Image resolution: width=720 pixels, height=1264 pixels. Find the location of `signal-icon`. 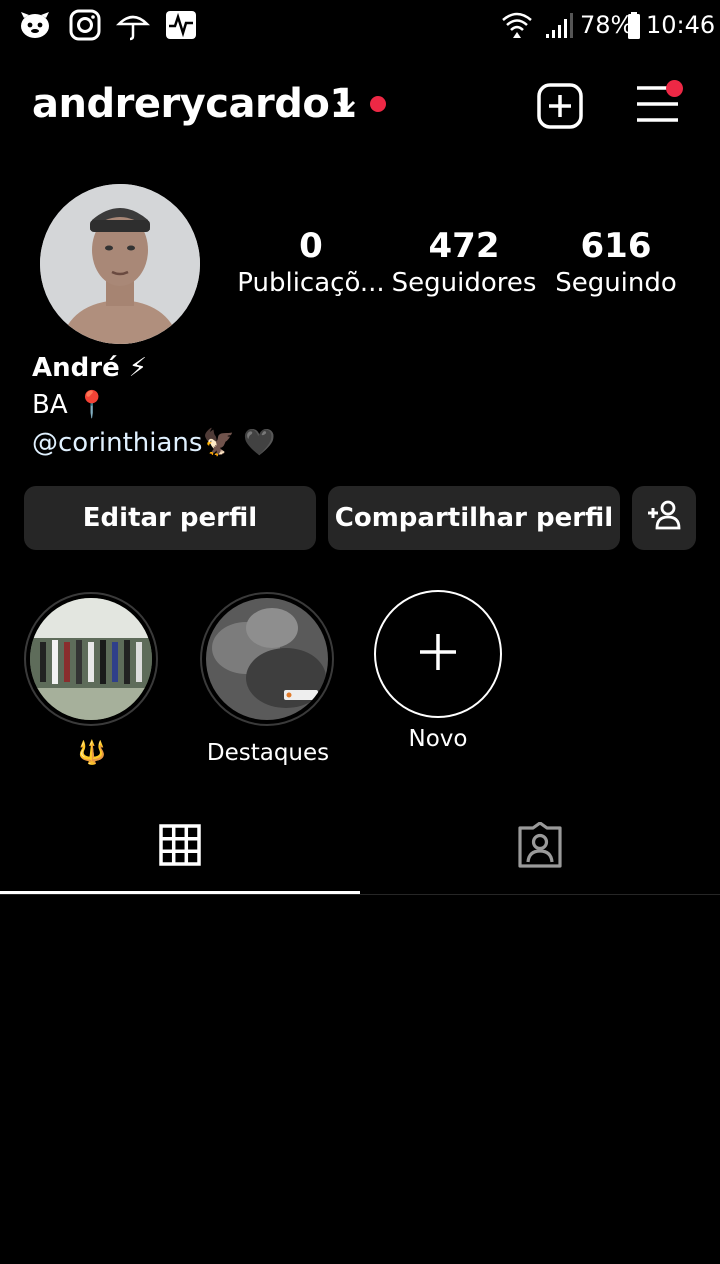

signal-icon is located at coordinates (559, 25).